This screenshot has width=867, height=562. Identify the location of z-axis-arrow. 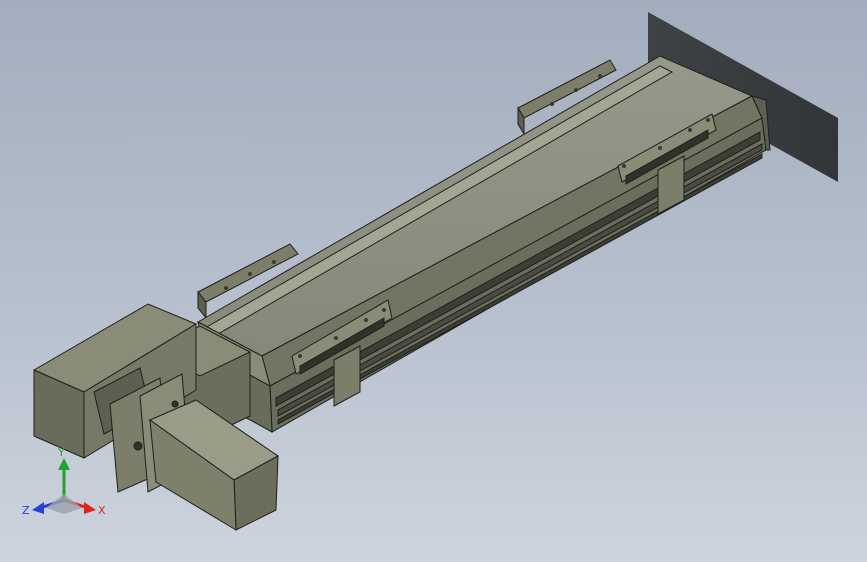
(38, 508).